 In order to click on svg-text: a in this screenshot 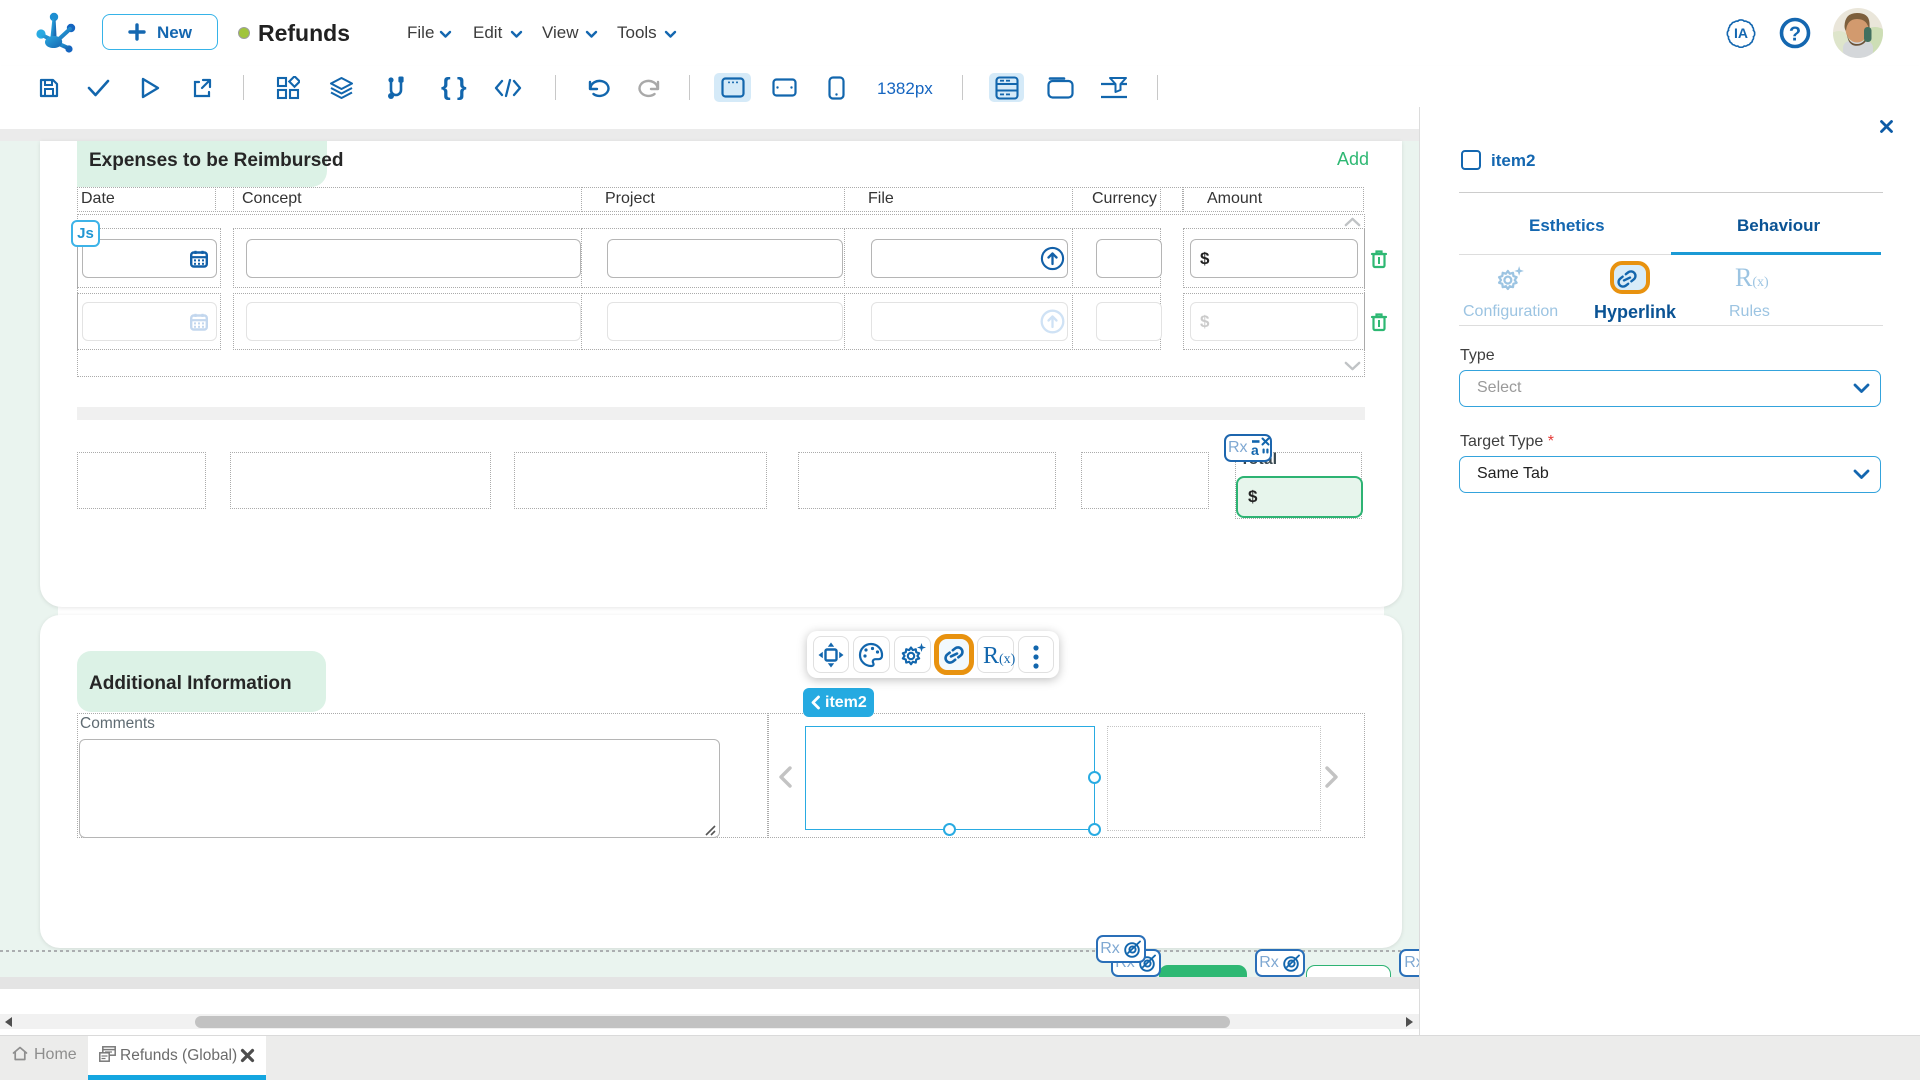, I will do `click(1255, 449)`.